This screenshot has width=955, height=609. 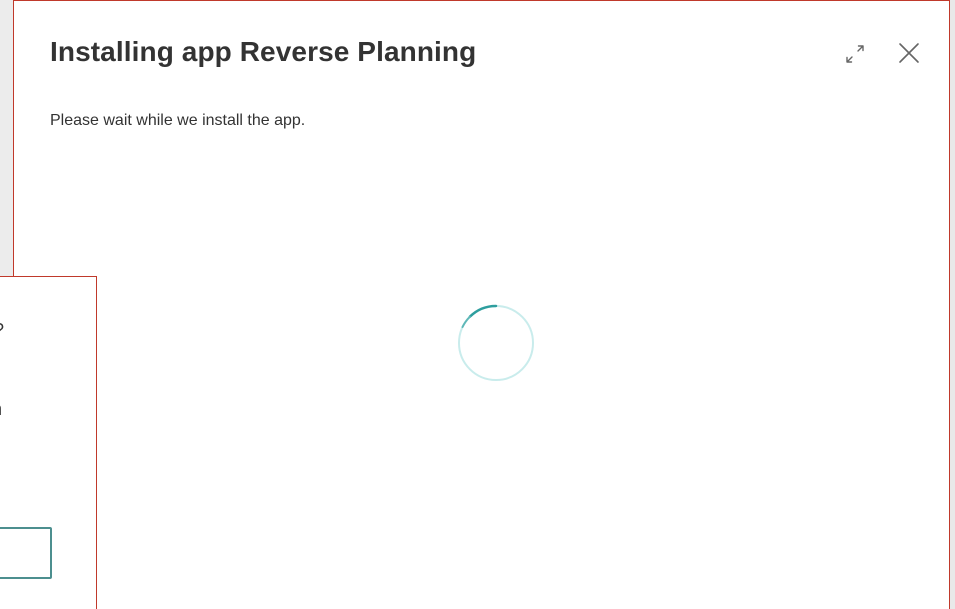 I want to click on background-dialog-text: ?, so click(x=2, y=330).